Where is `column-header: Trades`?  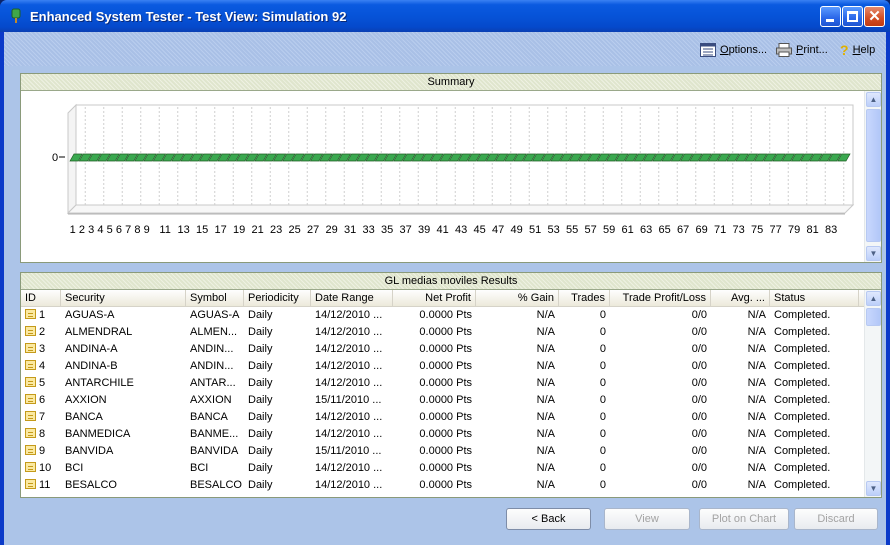 column-header: Trades is located at coordinates (584, 298).